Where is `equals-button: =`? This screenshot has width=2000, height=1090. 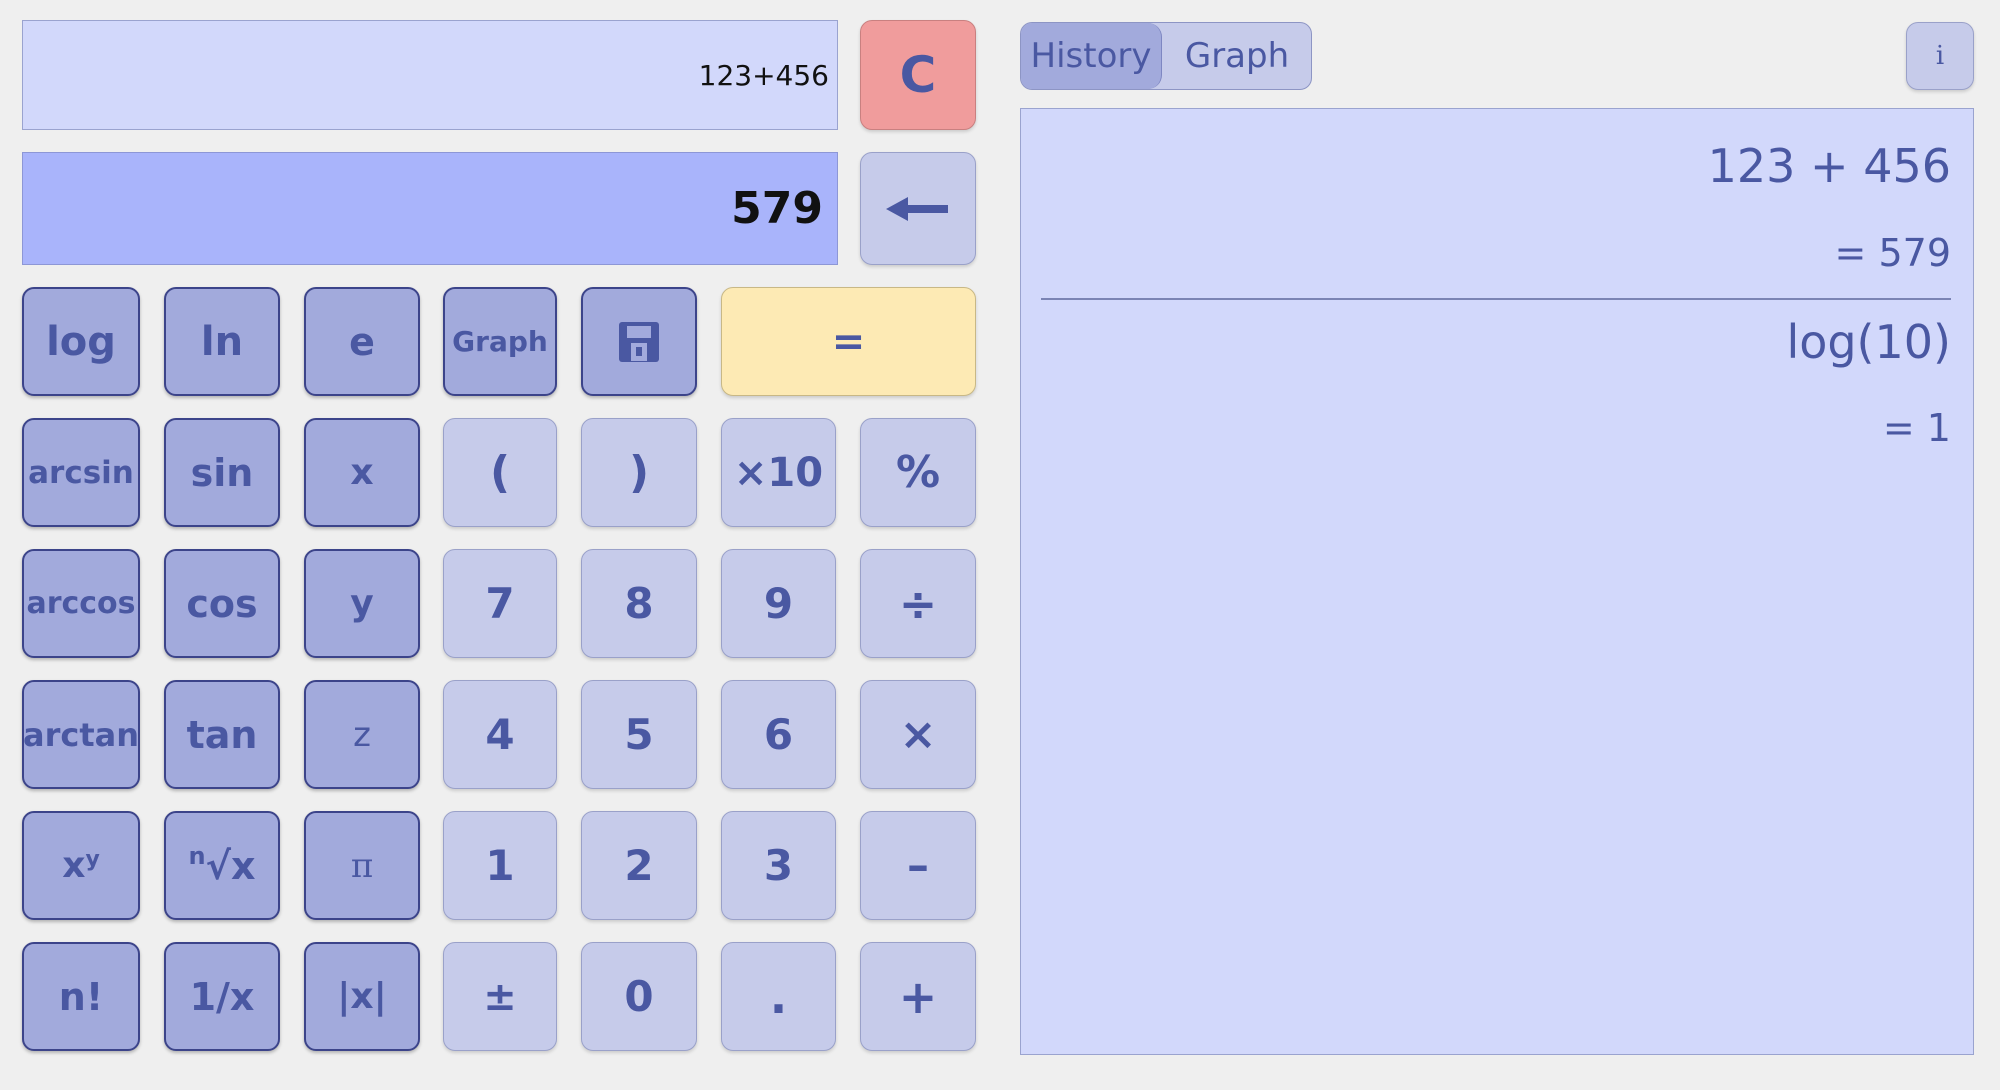
equals-button: = is located at coordinates (848, 341).